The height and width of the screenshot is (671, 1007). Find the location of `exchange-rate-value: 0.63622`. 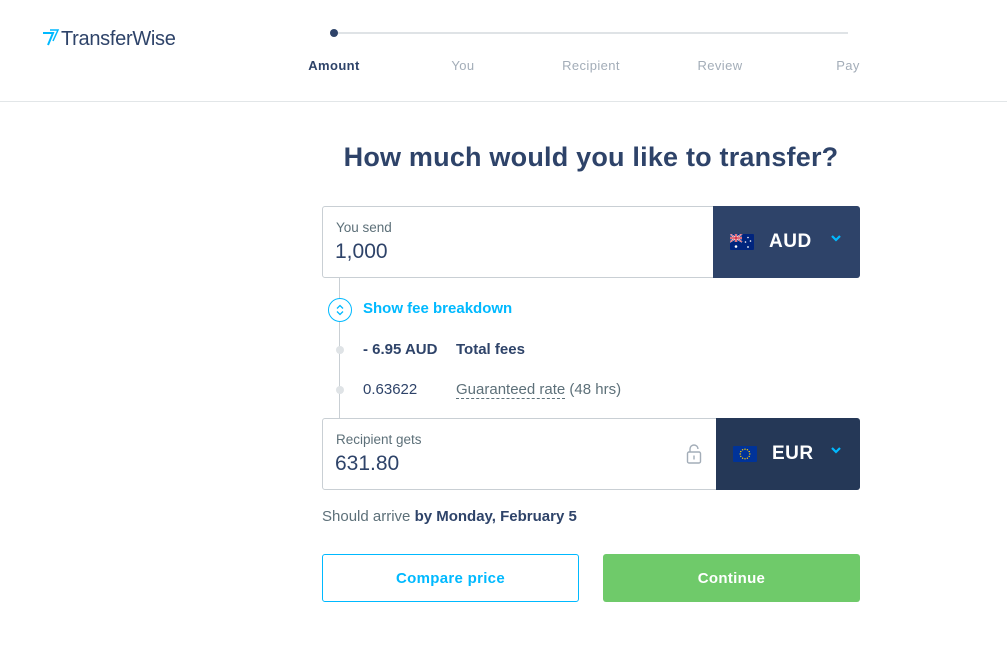

exchange-rate-value: 0.63622 is located at coordinates (390, 389).